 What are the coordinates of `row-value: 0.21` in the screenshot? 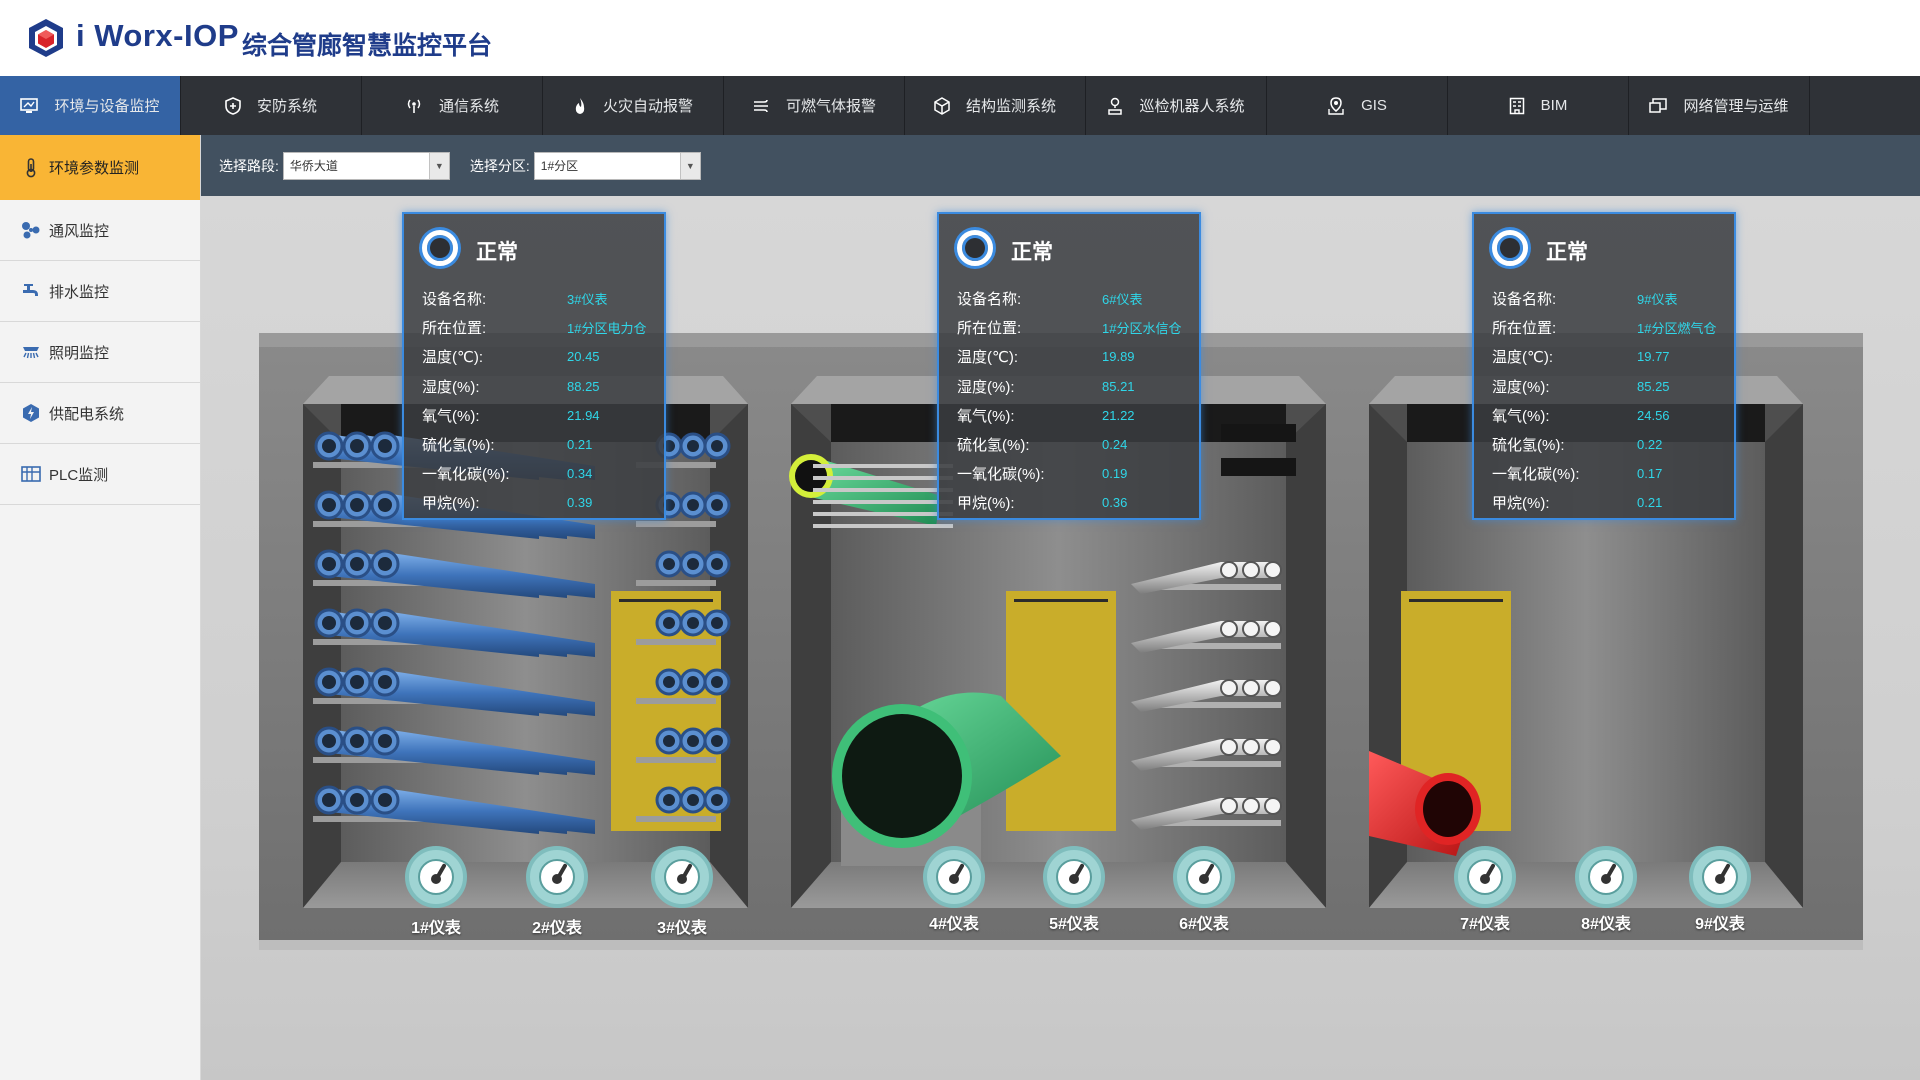 It's located at (1650, 503).